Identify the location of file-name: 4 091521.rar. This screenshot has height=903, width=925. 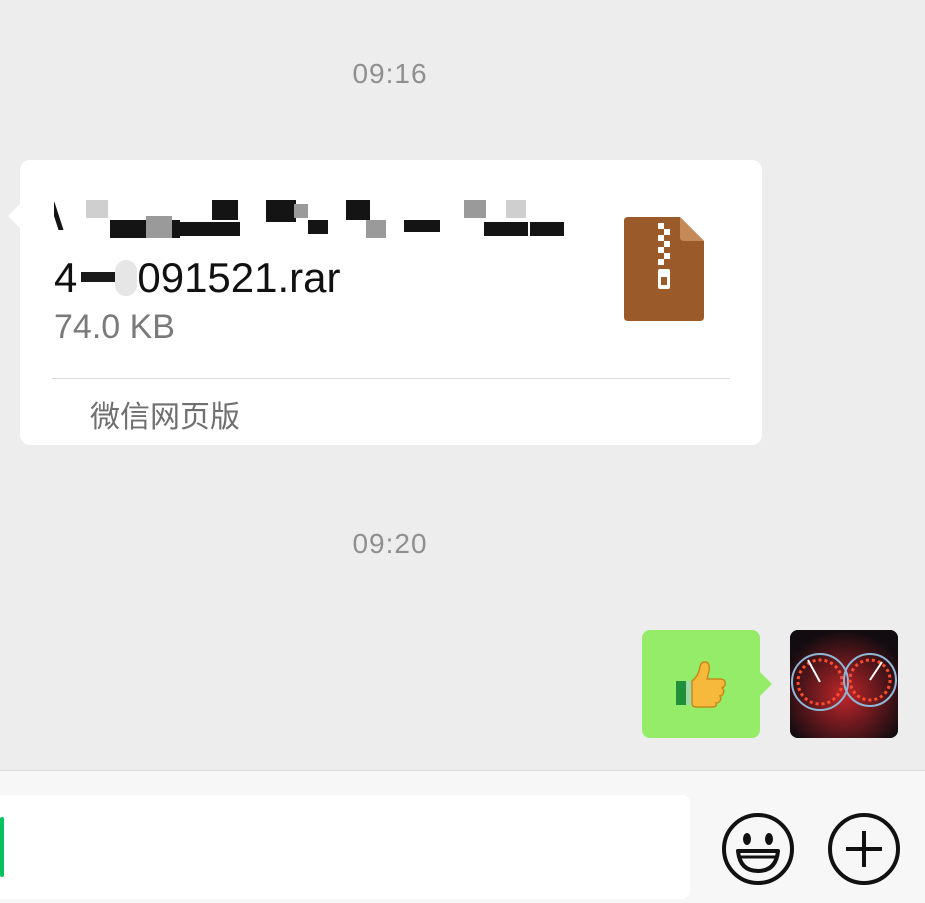
(324, 278).